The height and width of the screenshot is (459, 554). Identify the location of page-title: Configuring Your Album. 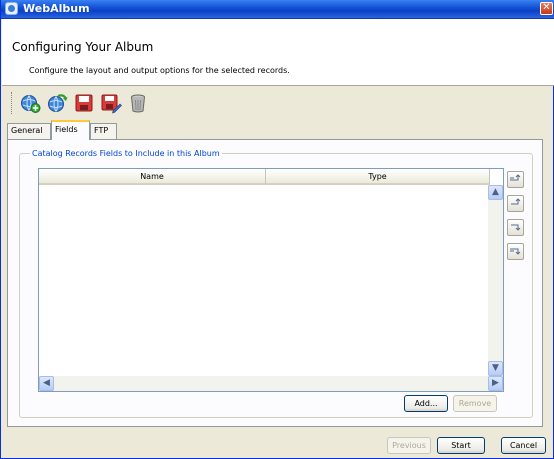
(83, 47).